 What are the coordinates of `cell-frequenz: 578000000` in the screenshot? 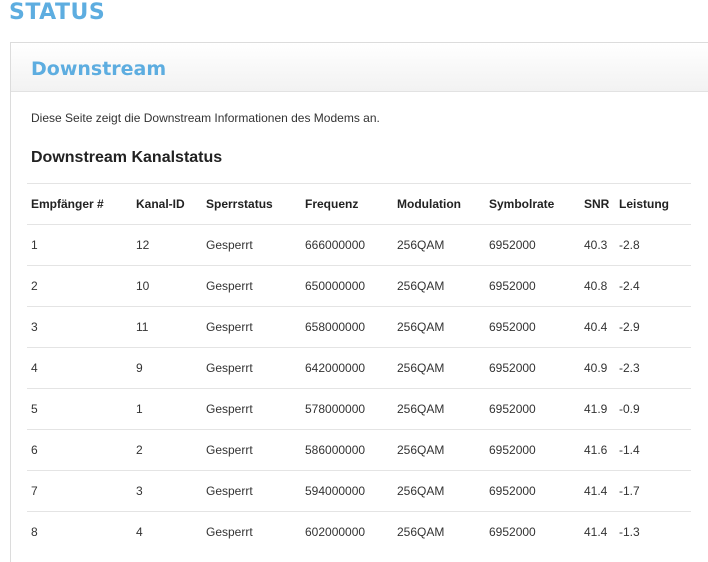 It's located at (347, 409).